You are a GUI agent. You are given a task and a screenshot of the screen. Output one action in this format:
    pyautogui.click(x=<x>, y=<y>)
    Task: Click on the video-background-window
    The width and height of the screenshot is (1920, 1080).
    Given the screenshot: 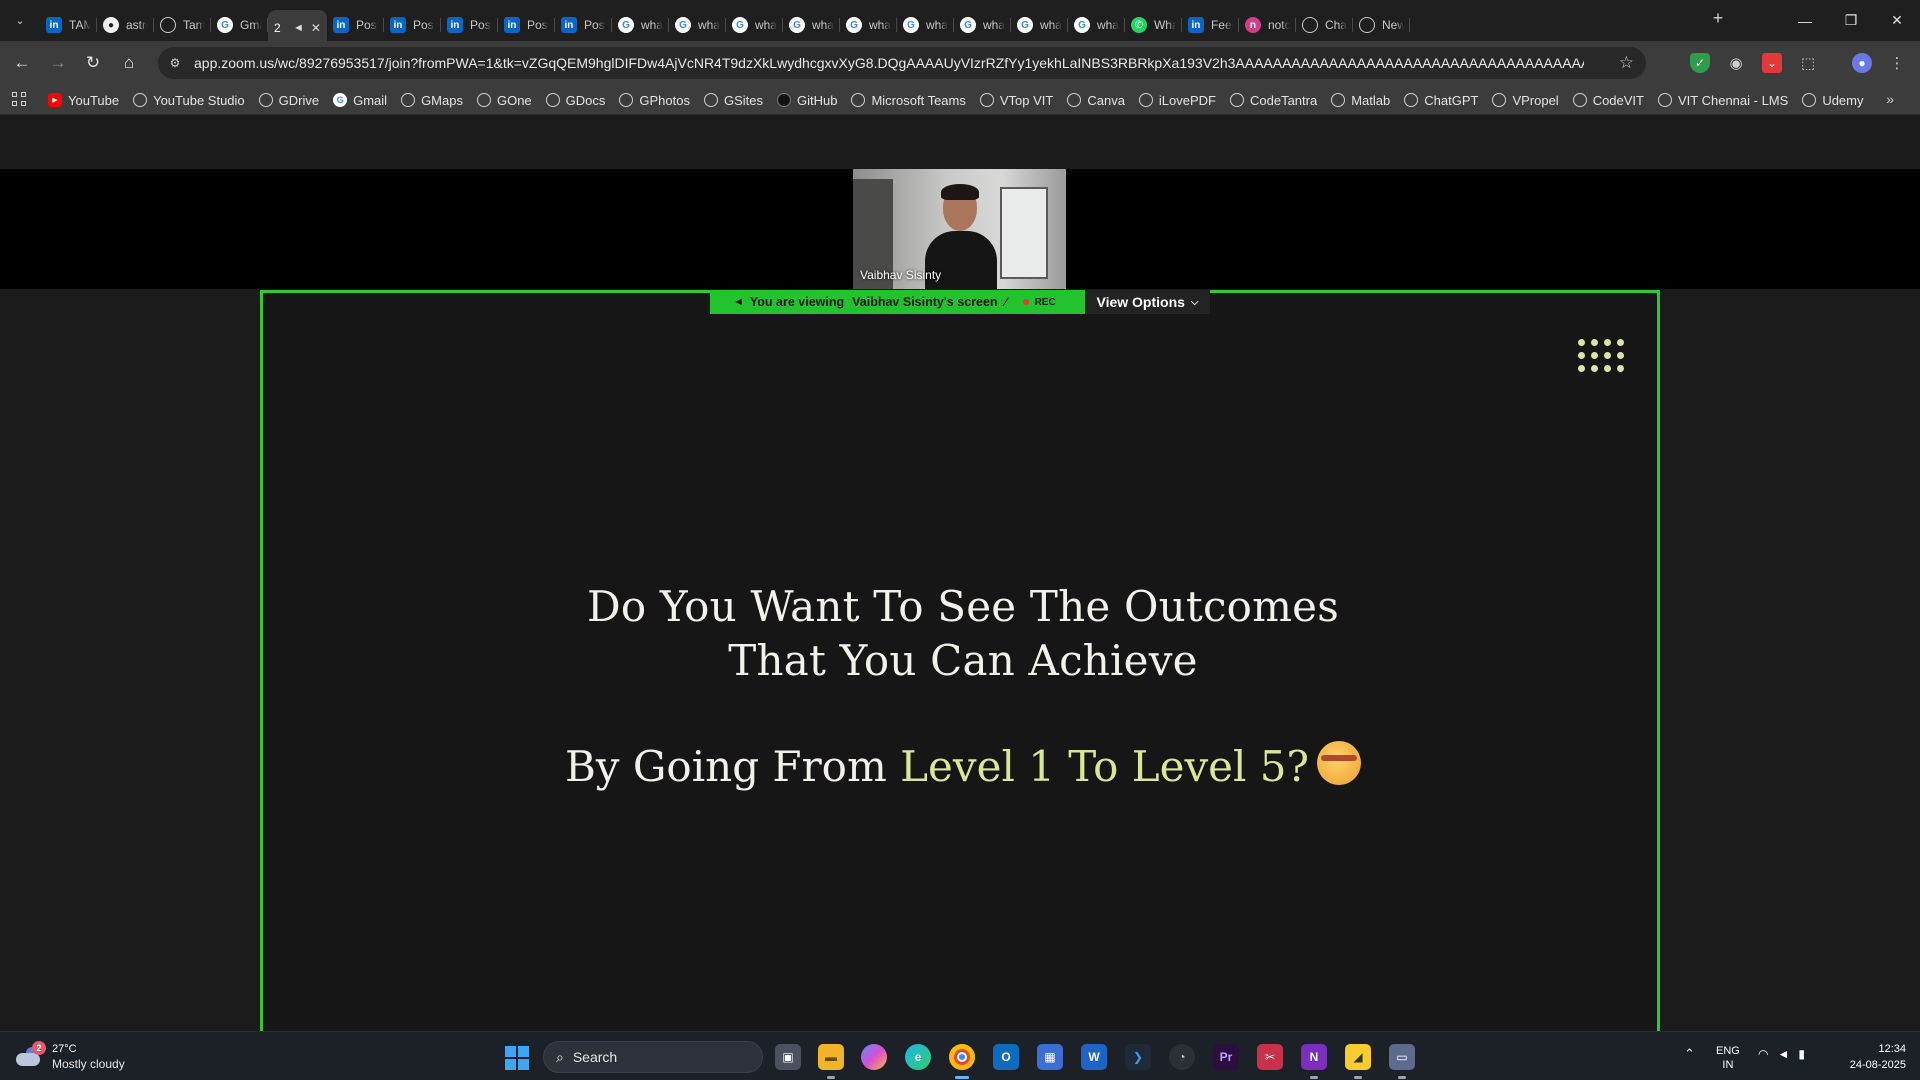 What is the action you would take?
    pyautogui.click(x=1024, y=233)
    